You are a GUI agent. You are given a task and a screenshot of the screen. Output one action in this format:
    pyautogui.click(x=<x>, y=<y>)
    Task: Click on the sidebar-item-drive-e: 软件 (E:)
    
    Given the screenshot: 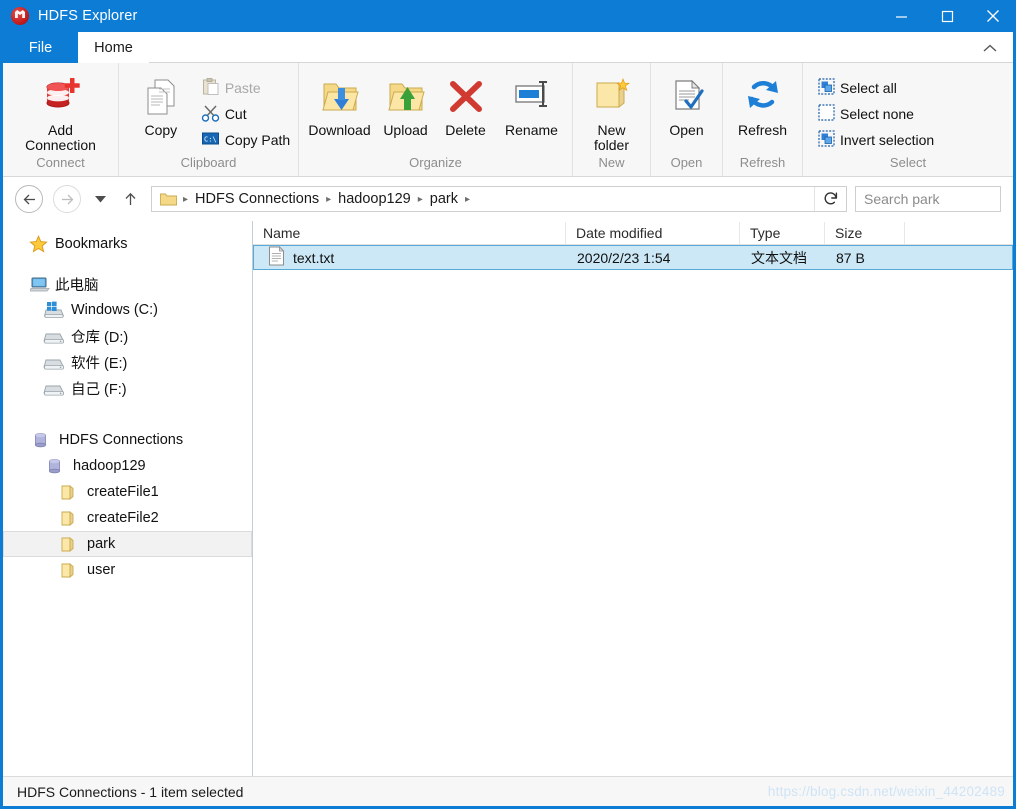 What is the action you would take?
    pyautogui.click(x=127, y=362)
    